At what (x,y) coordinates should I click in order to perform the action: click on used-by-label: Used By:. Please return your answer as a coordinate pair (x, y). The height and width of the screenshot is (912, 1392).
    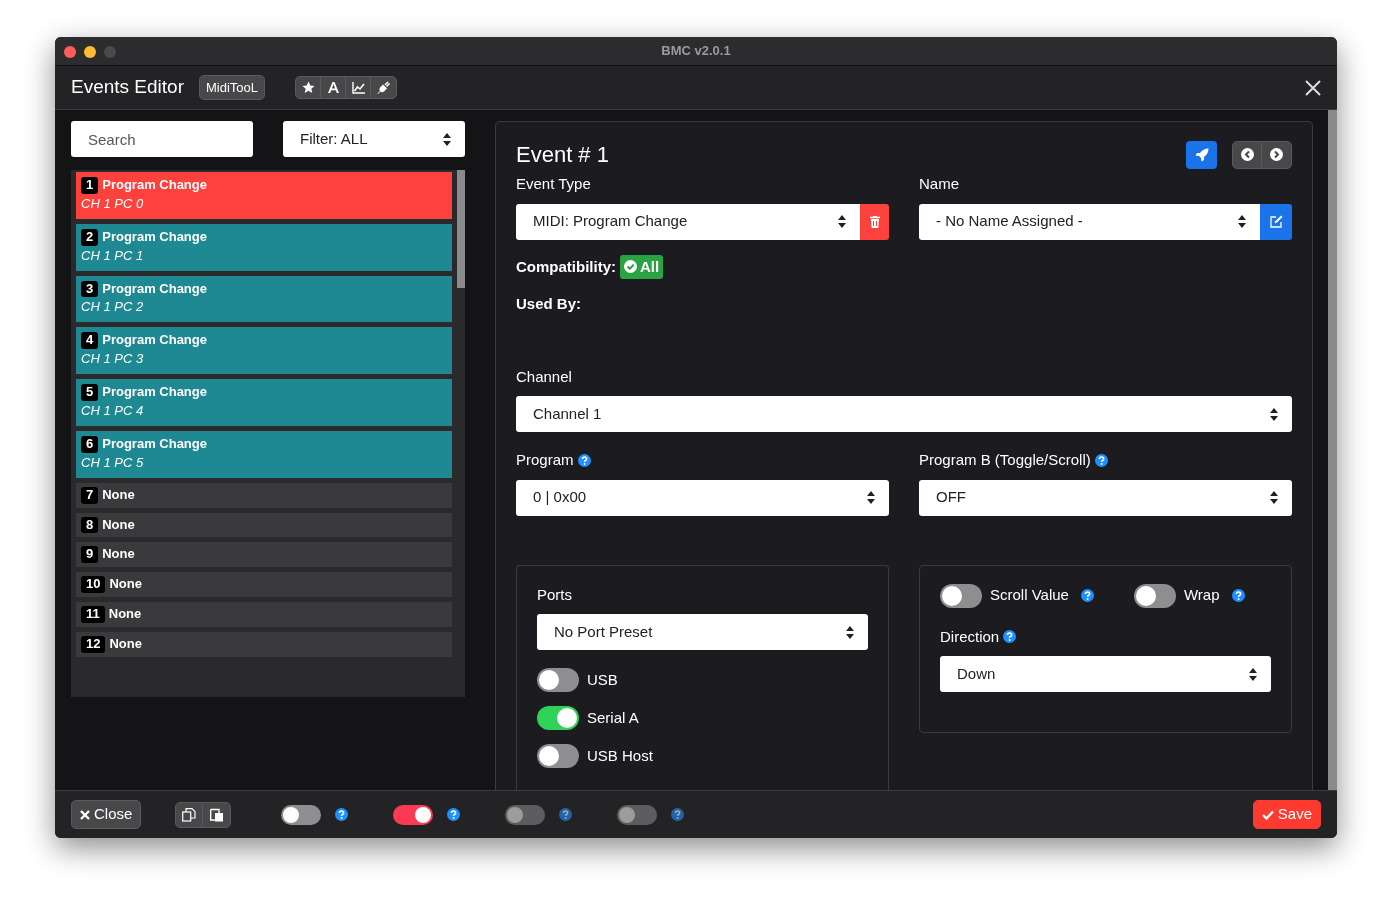
    Looking at the image, I should click on (549, 304).